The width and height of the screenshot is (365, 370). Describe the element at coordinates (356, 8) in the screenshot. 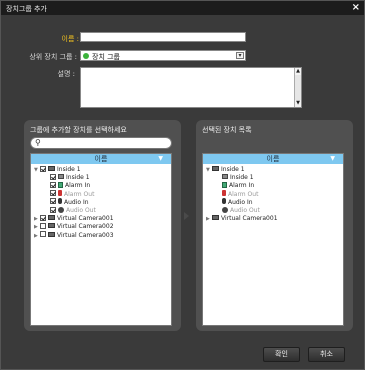

I see `close-icon: ×` at that location.